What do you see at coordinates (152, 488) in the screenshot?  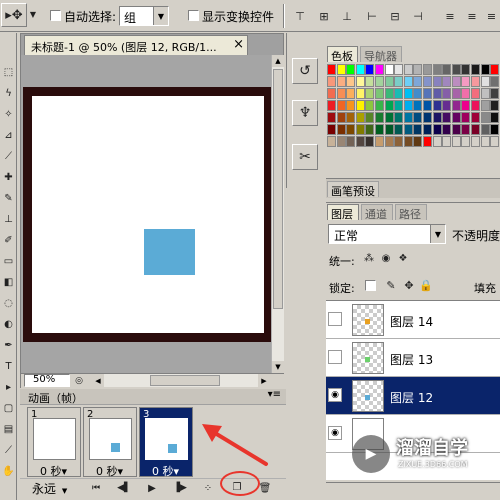 I see `play-icon: ▶` at bounding box center [152, 488].